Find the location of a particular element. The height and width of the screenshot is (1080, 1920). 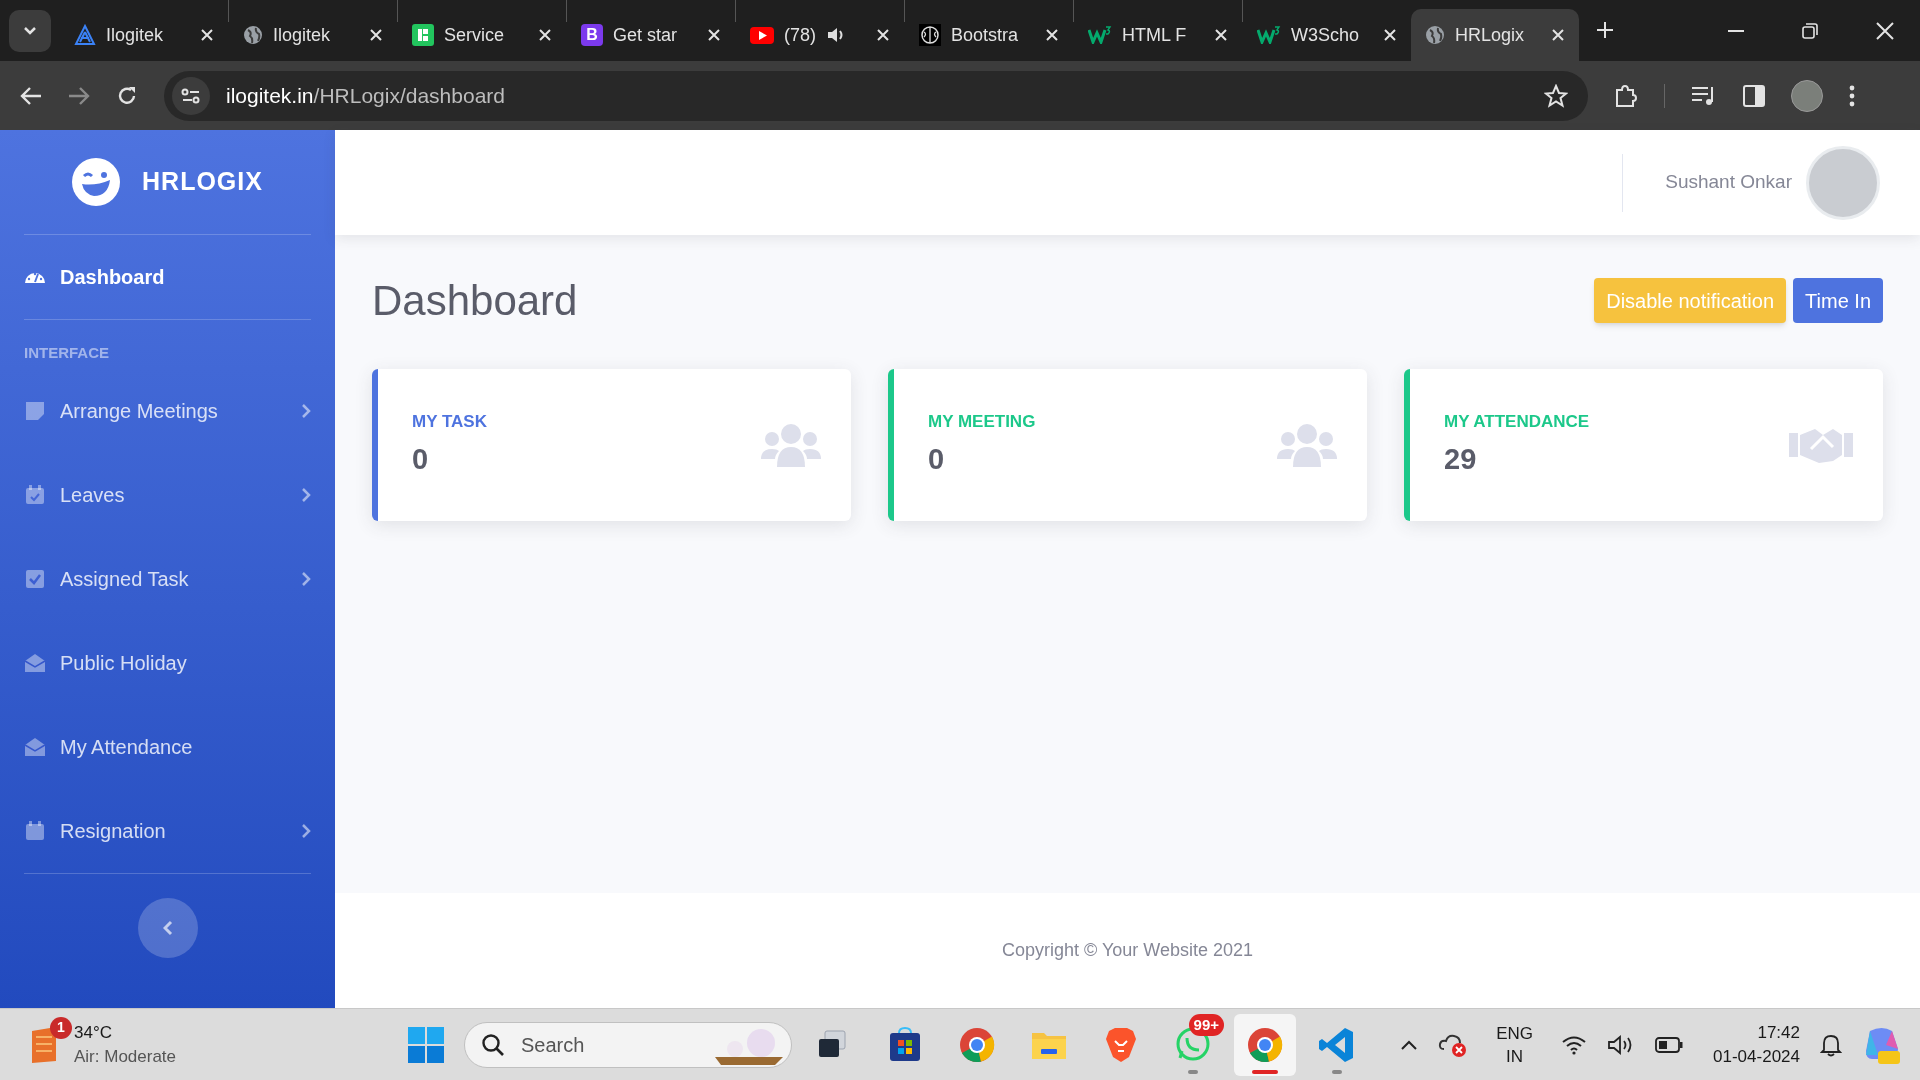

brand-name: HRLOGIX is located at coordinates (202, 182).